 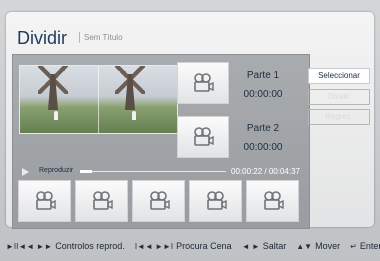 What do you see at coordinates (265, 171) in the screenshot?
I see `time-readout: 00:00:22 / 00:04:37` at bounding box center [265, 171].